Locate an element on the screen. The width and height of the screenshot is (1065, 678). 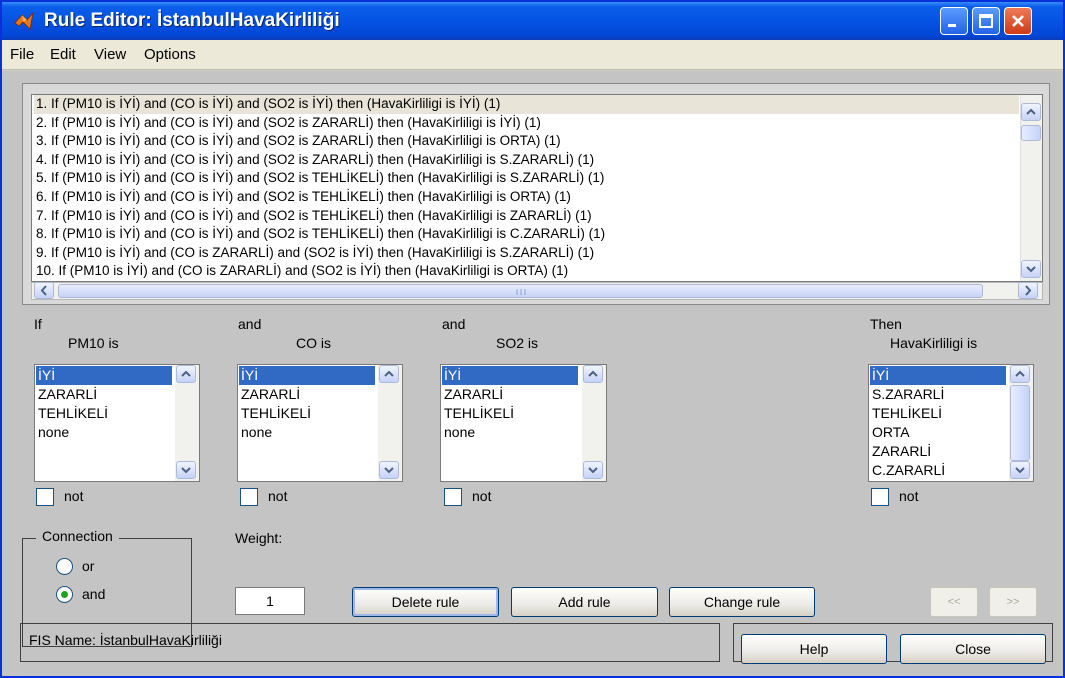
list-option: ORTA is located at coordinates (938, 432).